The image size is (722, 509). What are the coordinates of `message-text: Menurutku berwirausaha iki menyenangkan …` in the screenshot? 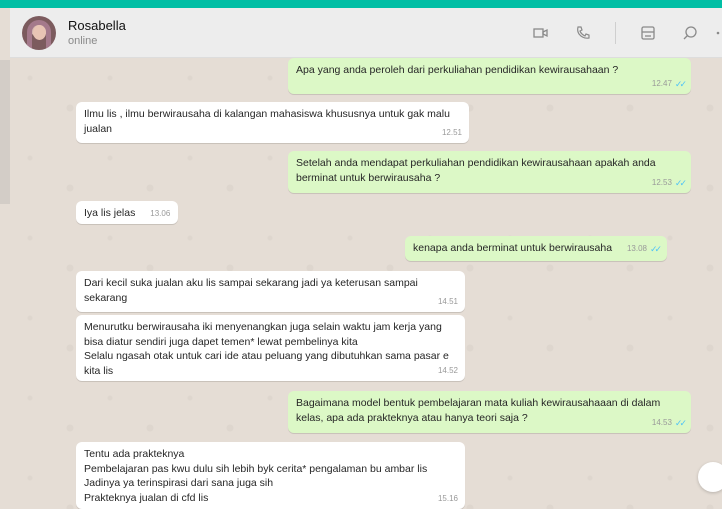 It's located at (266, 349).